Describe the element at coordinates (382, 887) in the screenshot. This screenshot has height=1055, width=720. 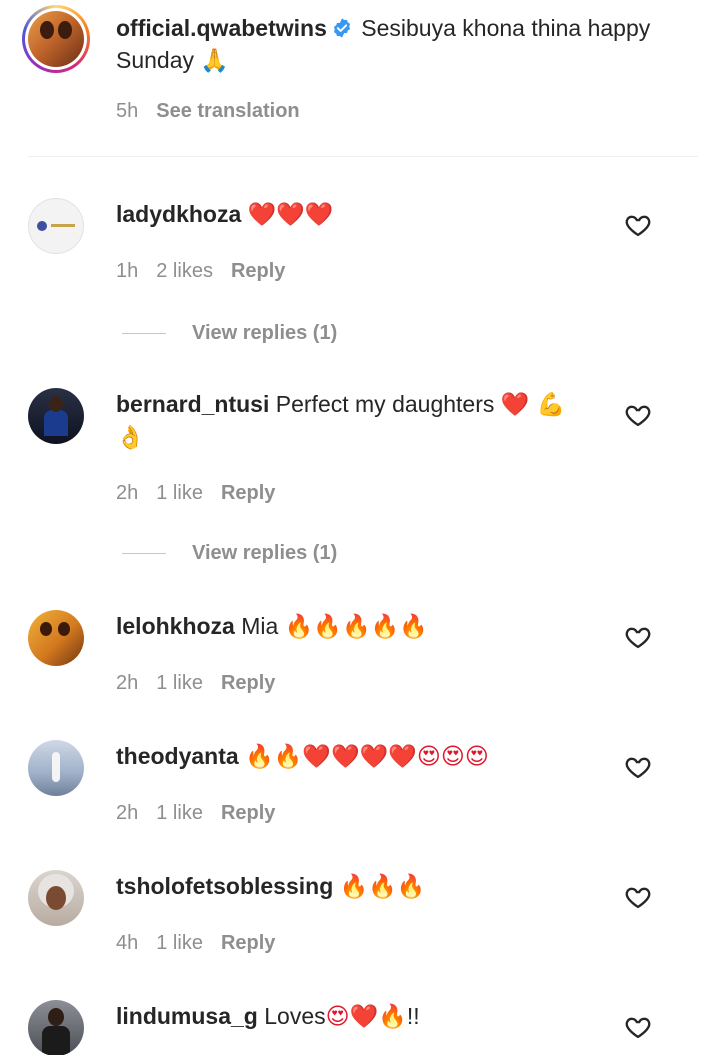
I see `comment-emoji: 🔥🔥🔥` at that location.